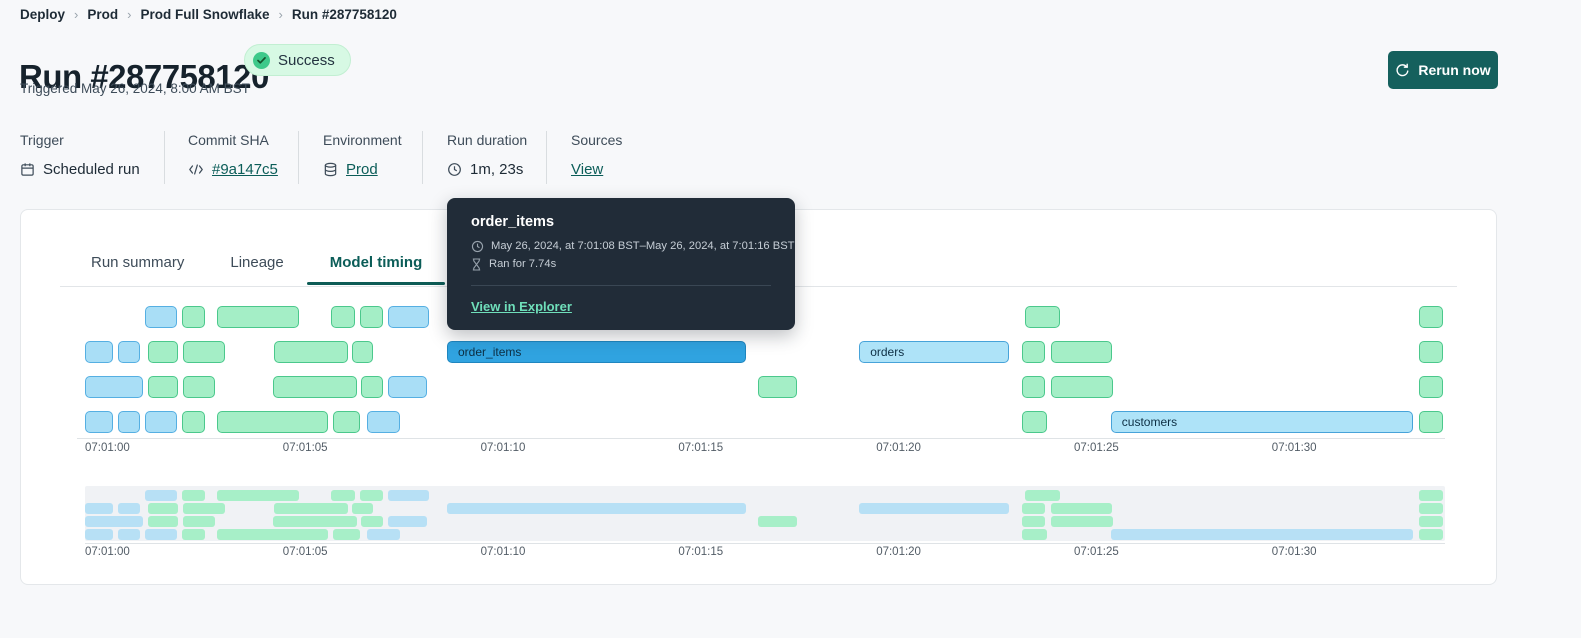 The image size is (1581, 638). Describe the element at coordinates (344, 14) in the screenshot. I see `breadcrumb-item-run-287758120: Run #287758120` at that location.